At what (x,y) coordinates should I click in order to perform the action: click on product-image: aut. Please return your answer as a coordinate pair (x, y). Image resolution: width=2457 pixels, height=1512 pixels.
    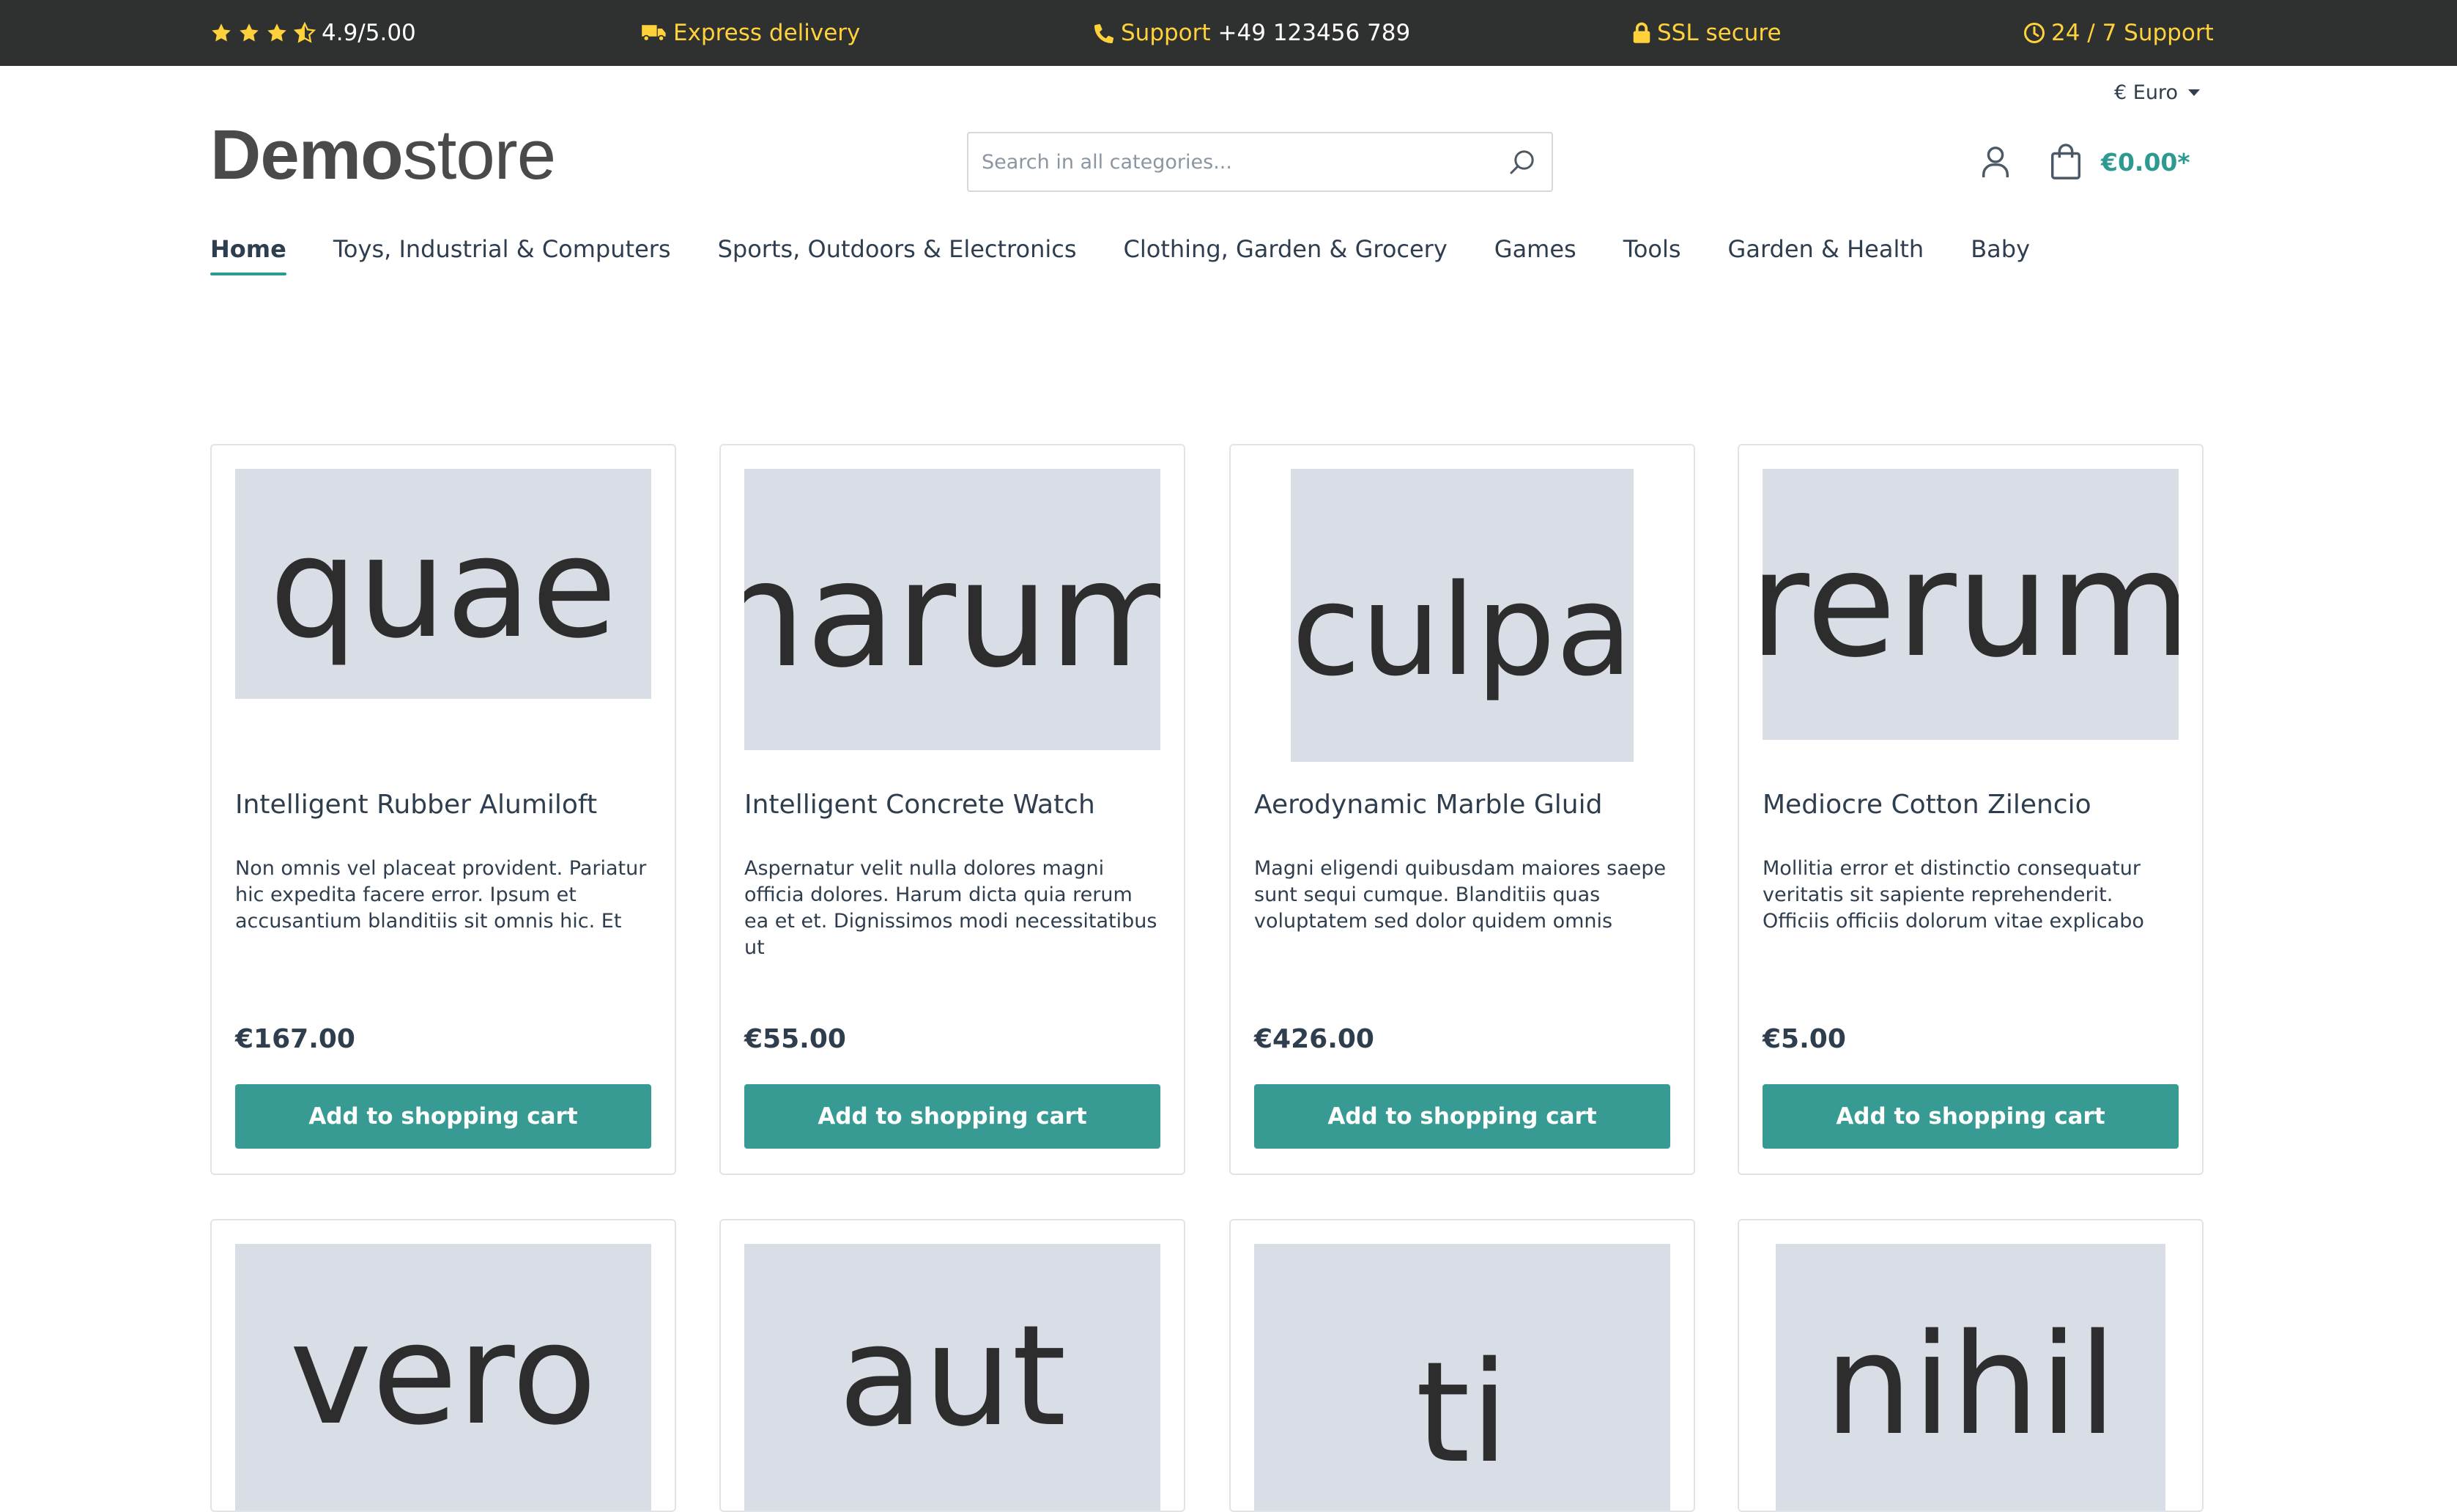
    Looking at the image, I should click on (952, 1377).